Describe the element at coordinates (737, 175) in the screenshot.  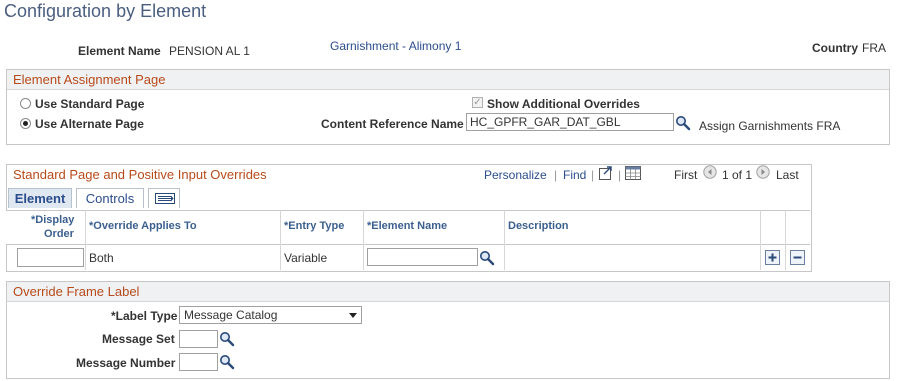
I see `pagination-text: 1 of 1` at that location.